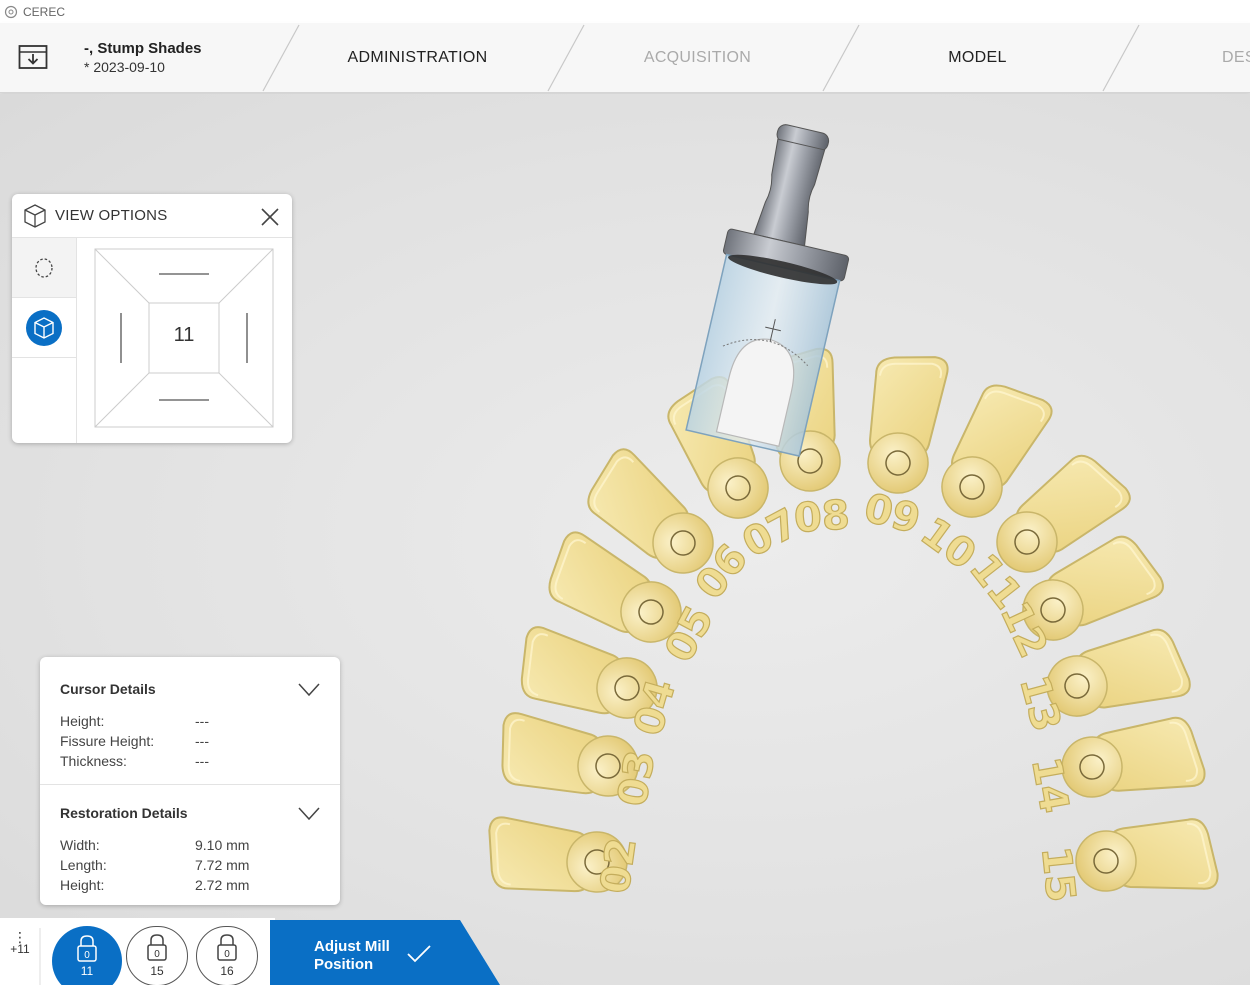  I want to click on jaw-outline-icon, so click(44, 267).